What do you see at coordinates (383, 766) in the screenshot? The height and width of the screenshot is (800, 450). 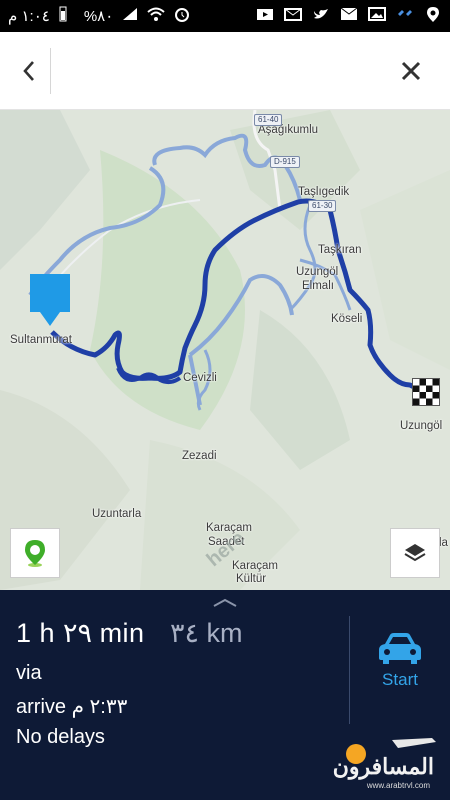 I see `watermark-title: المسافرون` at bounding box center [383, 766].